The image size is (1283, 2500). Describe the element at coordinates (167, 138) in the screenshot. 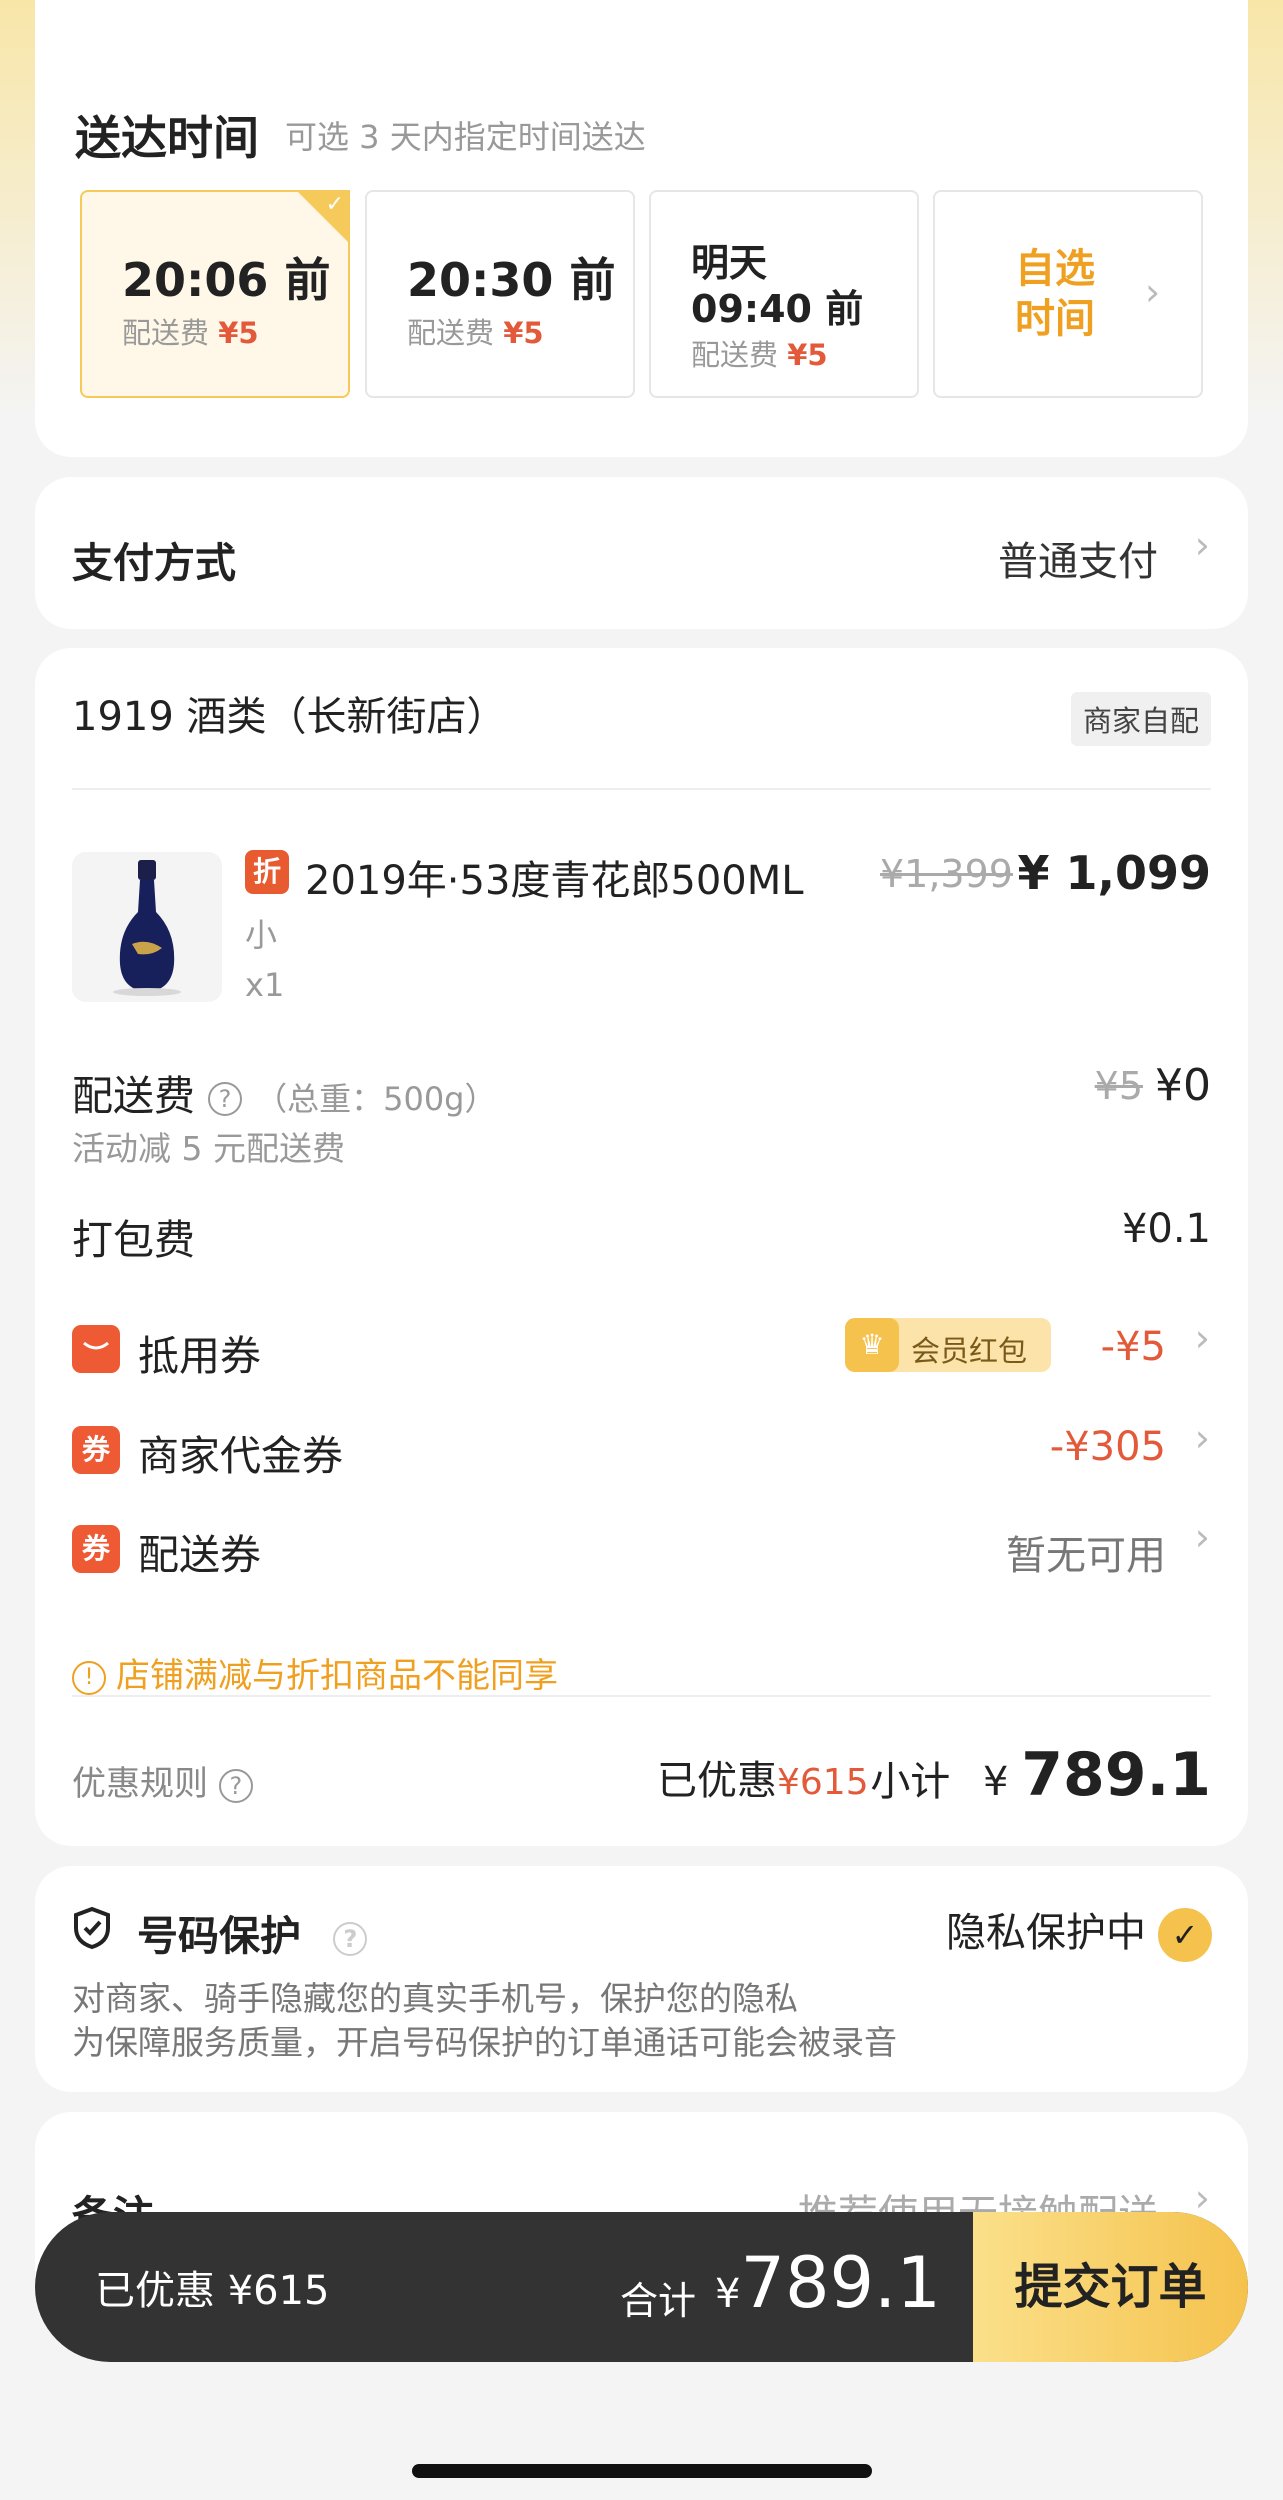

I see `delivery-time-title: 送达时间` at that location.